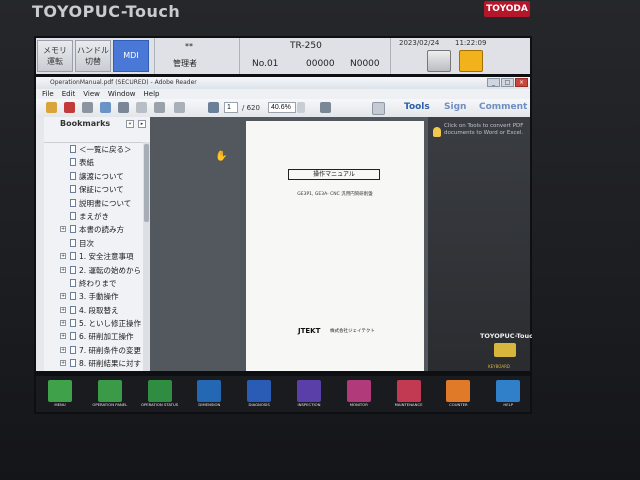 This screenshot has width=640, height=480. I want to click on touch-title: TOYOPUC-Touc, so click(506, 336).